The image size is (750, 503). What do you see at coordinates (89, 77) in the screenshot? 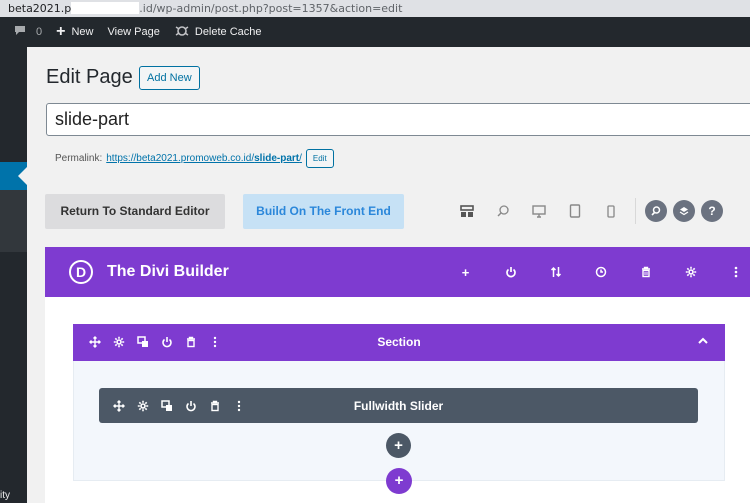
I see `page-title: Edit Page` at bounding box center [89, 77].